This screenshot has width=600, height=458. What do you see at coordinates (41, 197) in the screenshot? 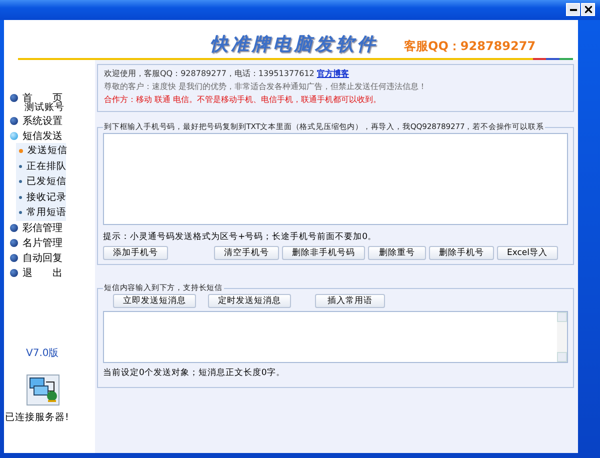
I see `nav-subitem: 接收记录` at bounding box center [41, 197].